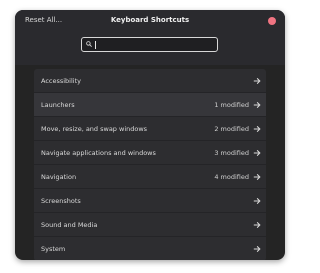 The image size is (320, 273). What do you see at coordinates (231, 105) in the screenshot?
I see `modified-count: 1 modified` at bounding box center [231, 105].